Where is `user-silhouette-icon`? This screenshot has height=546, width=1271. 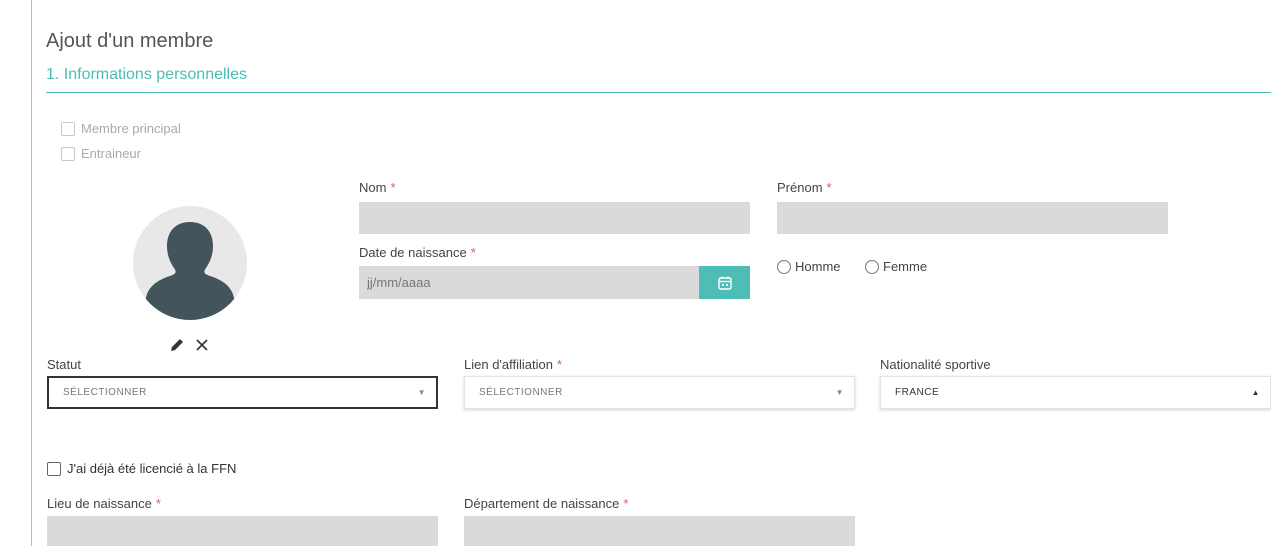
user-silhouette-icon is located at coordinates (190, 271).